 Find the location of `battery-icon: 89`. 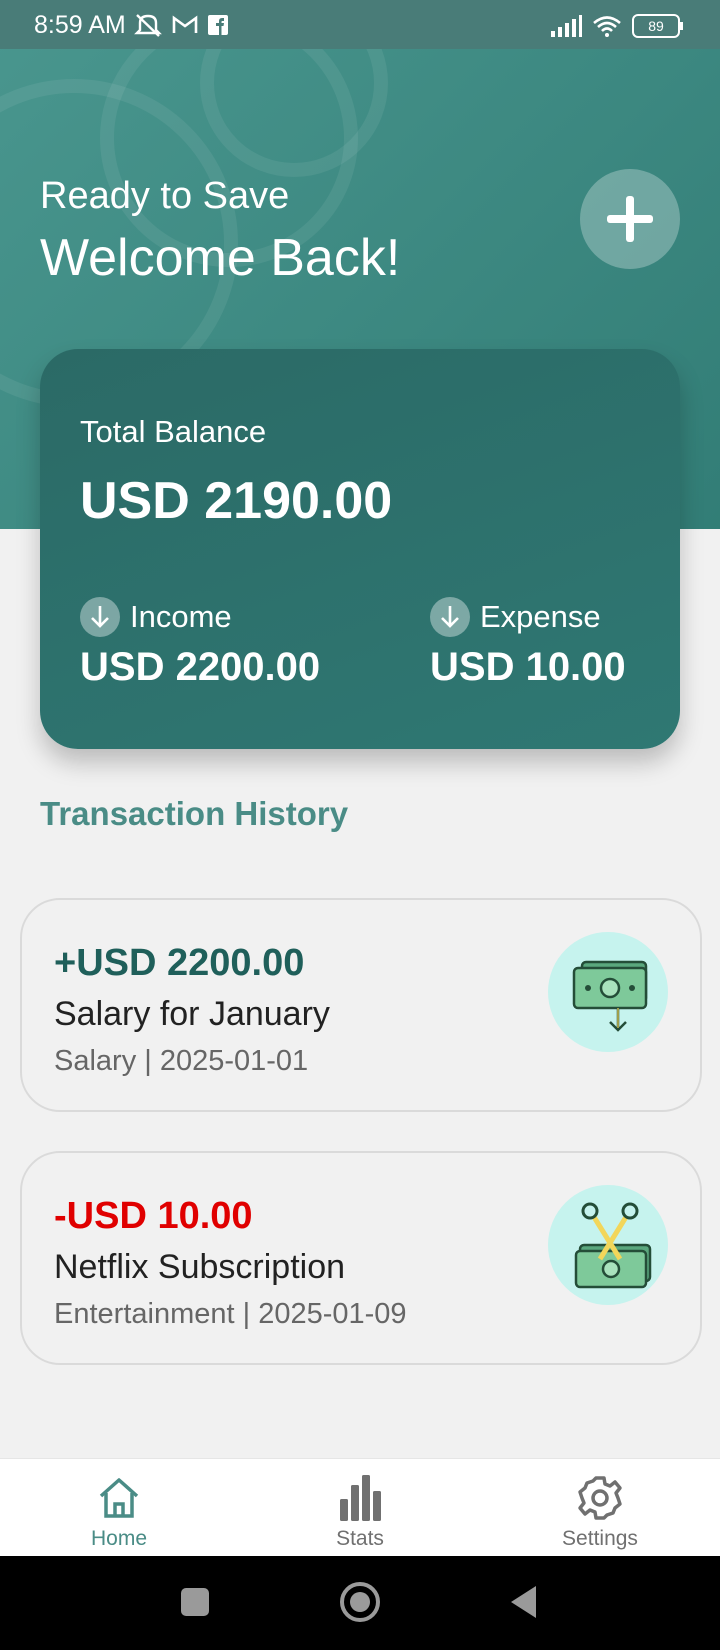

battery-icon: 89 is located at coordinates (657, 26).